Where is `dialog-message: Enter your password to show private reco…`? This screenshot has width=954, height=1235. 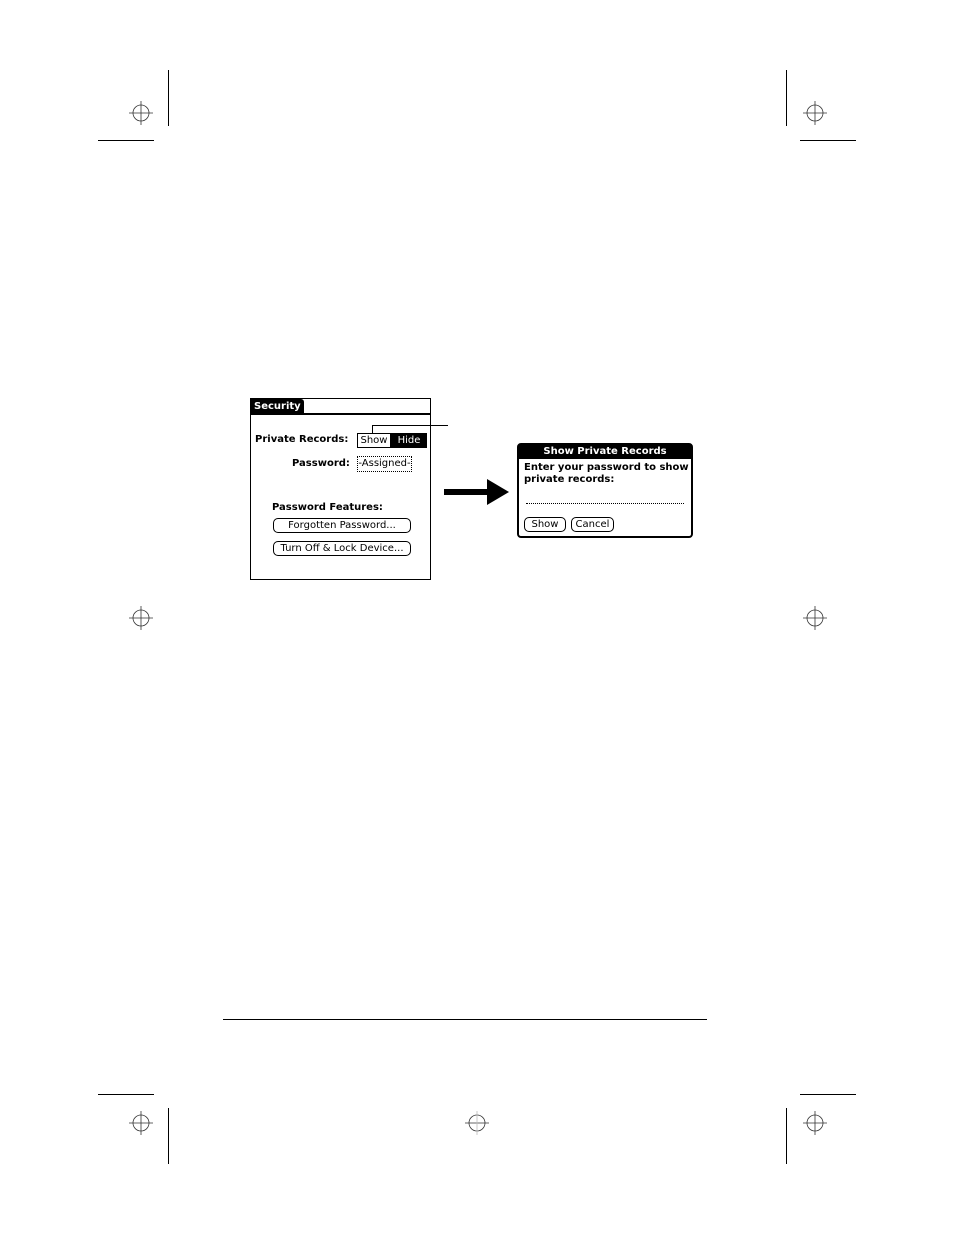
dialog-message: Enter your password to show private reco… is located at coordinates (606, 473).